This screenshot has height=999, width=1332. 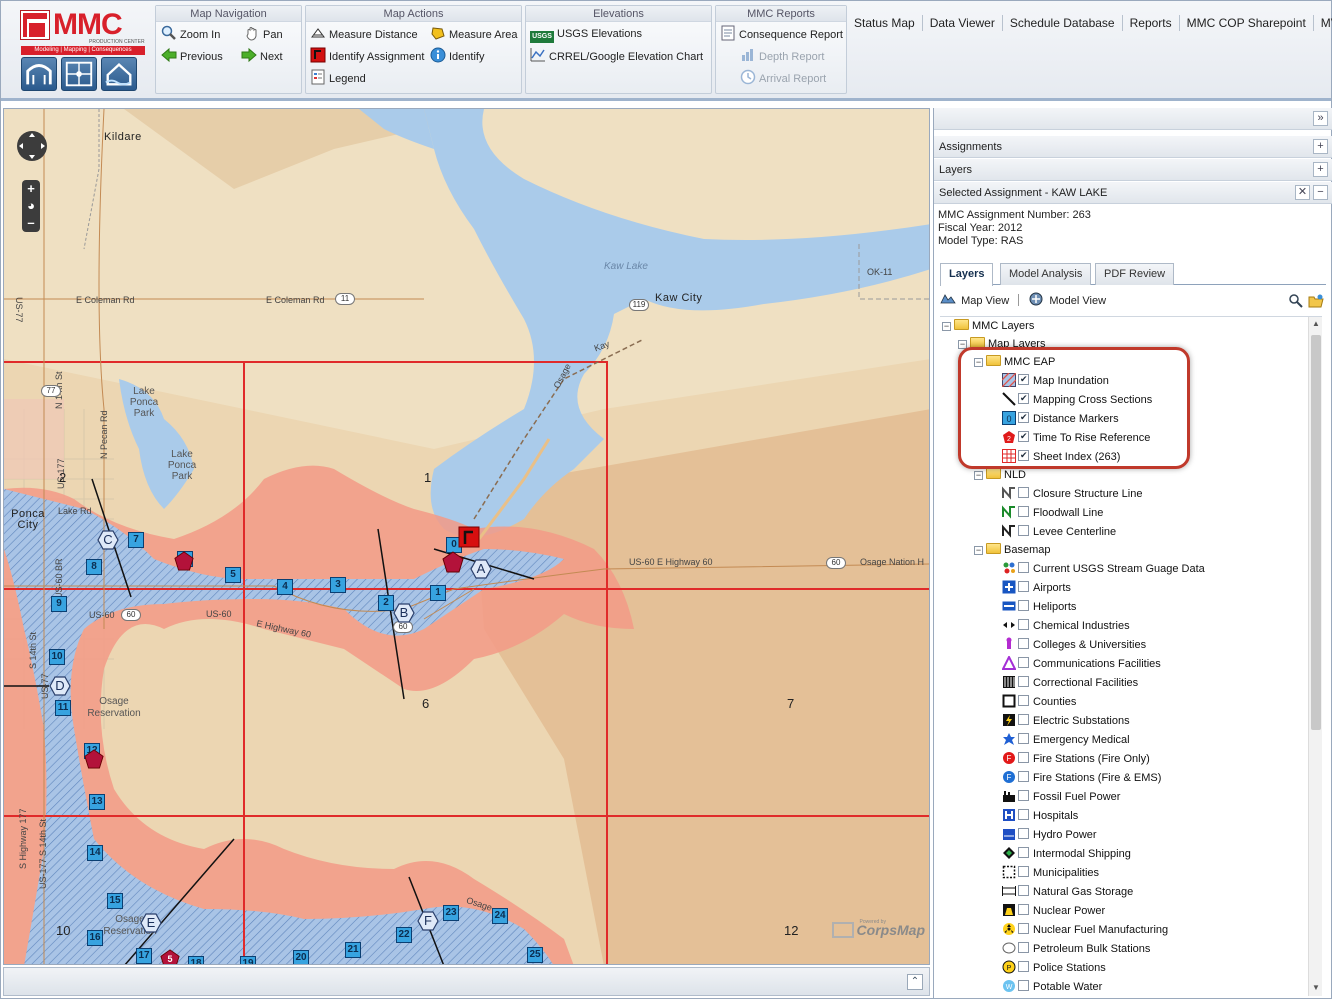 What do you see at coordinates (364, 34) in the screenshot?
I see `measure-distance-button: Measure Distance` at bounding box center [364, 34].